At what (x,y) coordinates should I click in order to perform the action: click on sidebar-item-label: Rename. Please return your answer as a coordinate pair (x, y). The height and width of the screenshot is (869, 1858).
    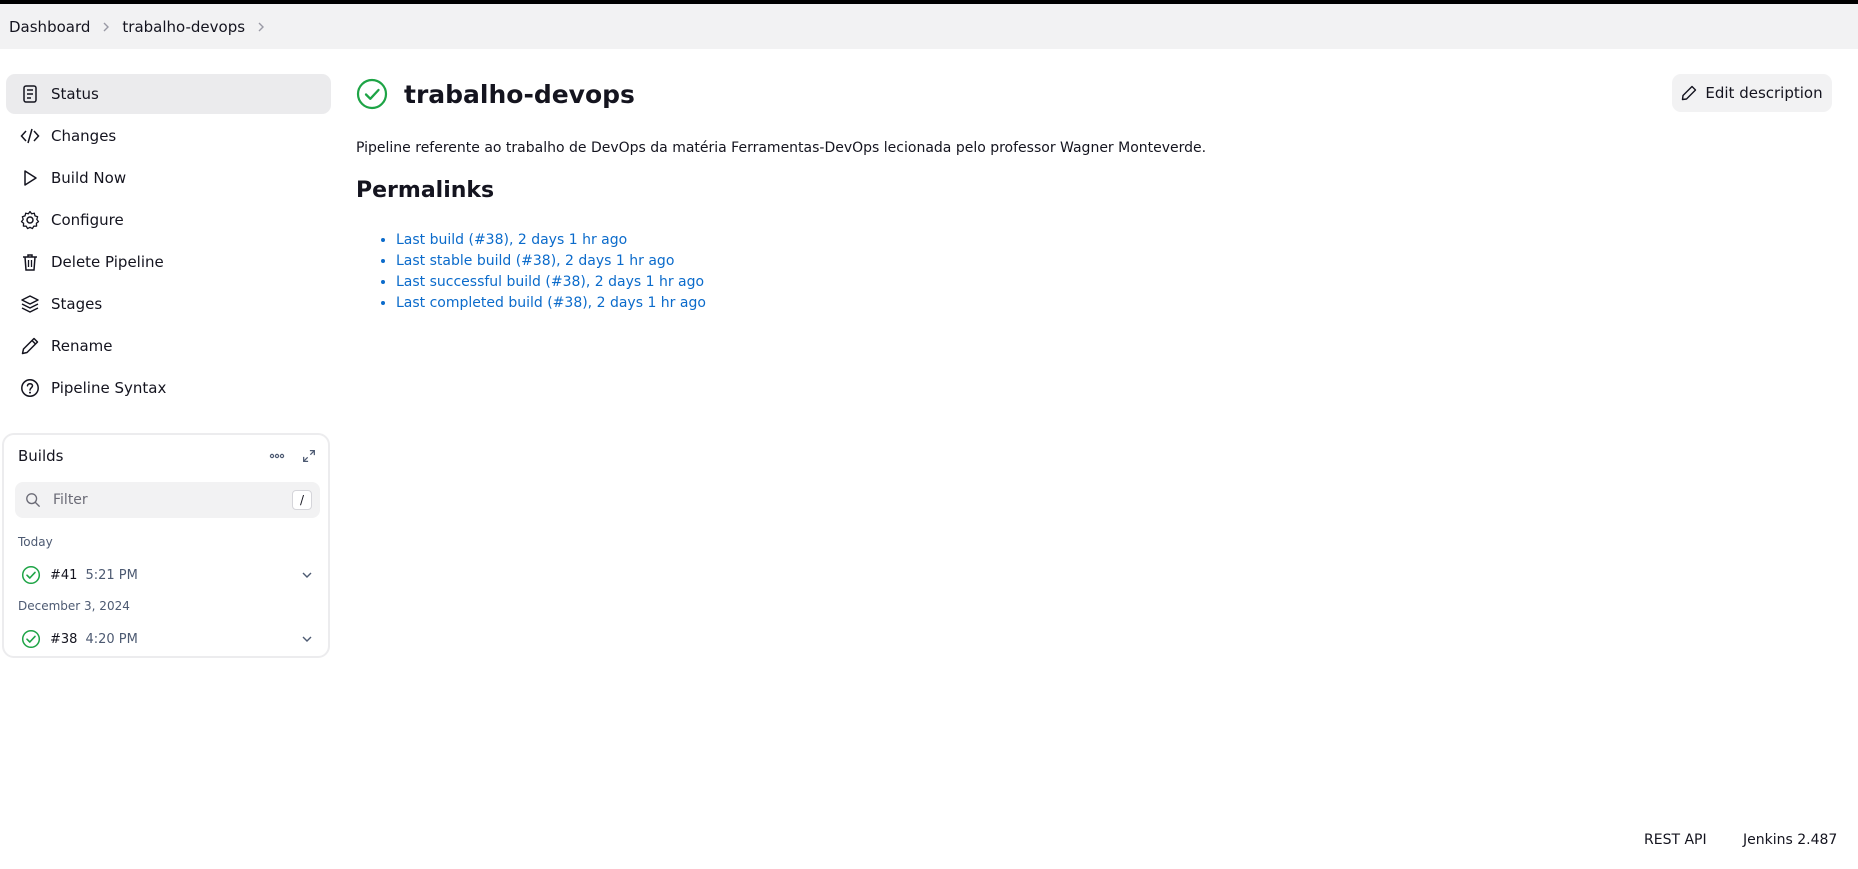
    Looking at the image, I should click on (82, 346).